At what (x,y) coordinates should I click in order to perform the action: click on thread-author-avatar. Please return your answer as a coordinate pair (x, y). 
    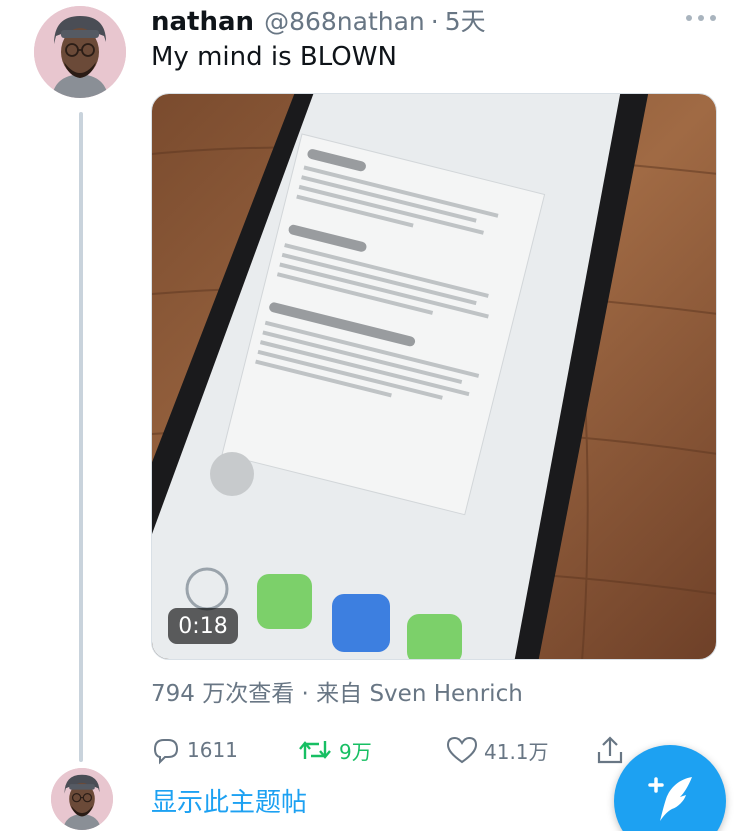
    Looking at the image, I should click on (82, 799).